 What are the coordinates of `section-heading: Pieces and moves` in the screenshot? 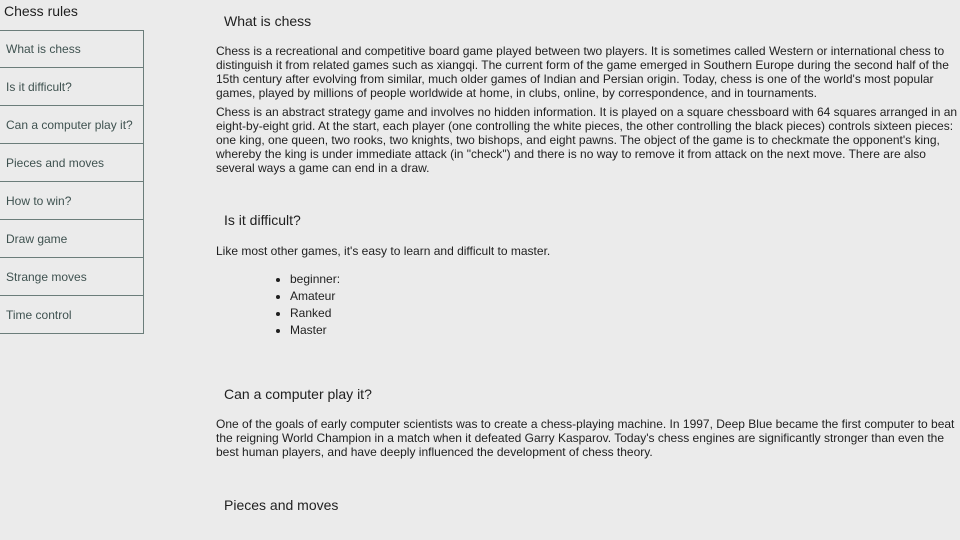 It's located at (281, 505).